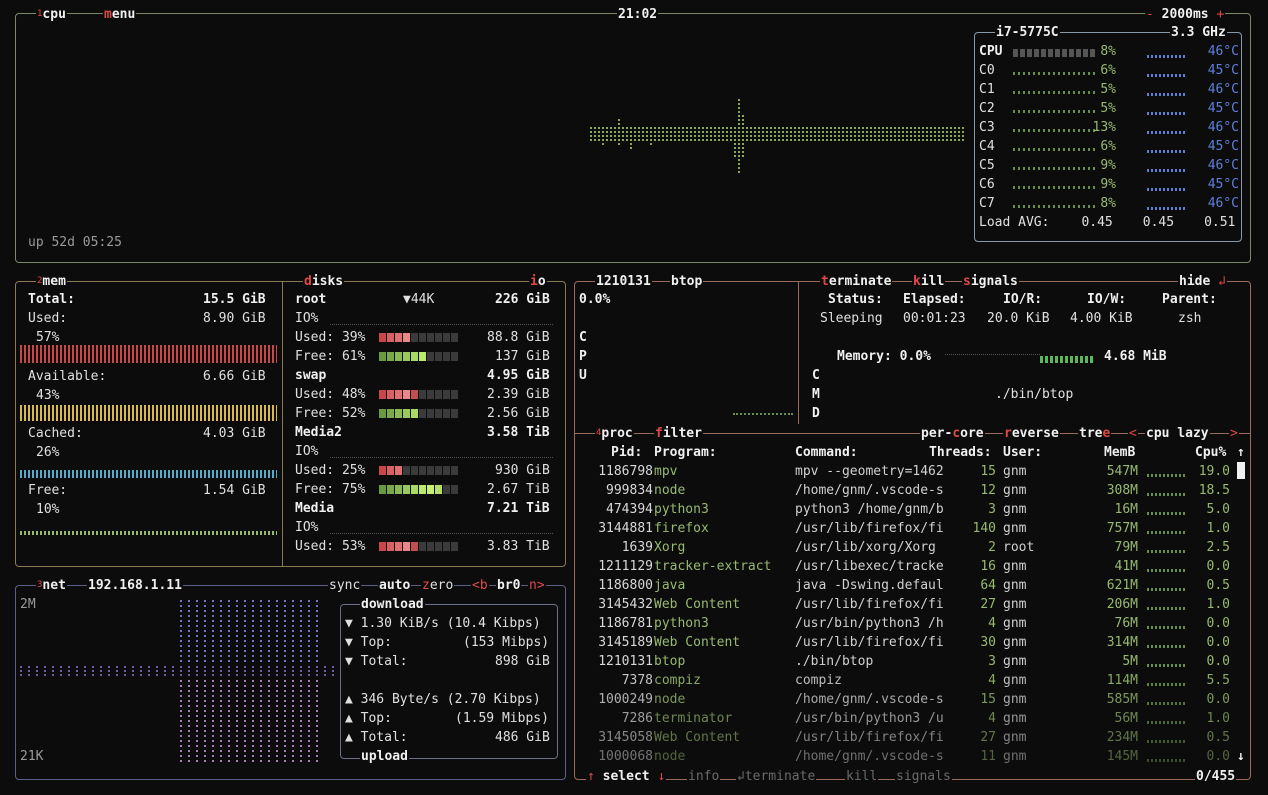 Image resolution: width=1268 pixels, height=795 pixels. I want to click on disks-tab: disks, so click(324, 281).